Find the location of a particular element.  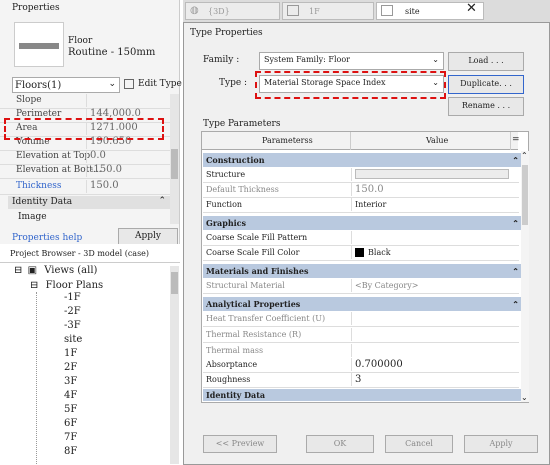

group-analytical: Analytical Properties ⌃ is located at coordinates (362, 304).